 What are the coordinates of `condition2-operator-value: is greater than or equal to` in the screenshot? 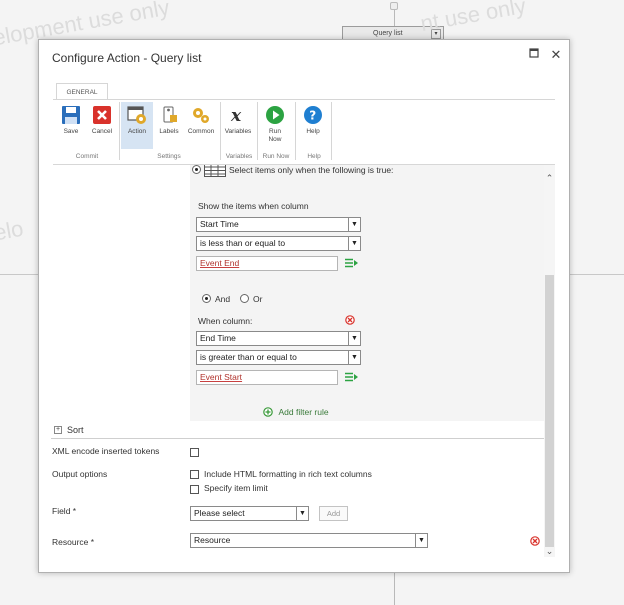 It's located at (248, 357).